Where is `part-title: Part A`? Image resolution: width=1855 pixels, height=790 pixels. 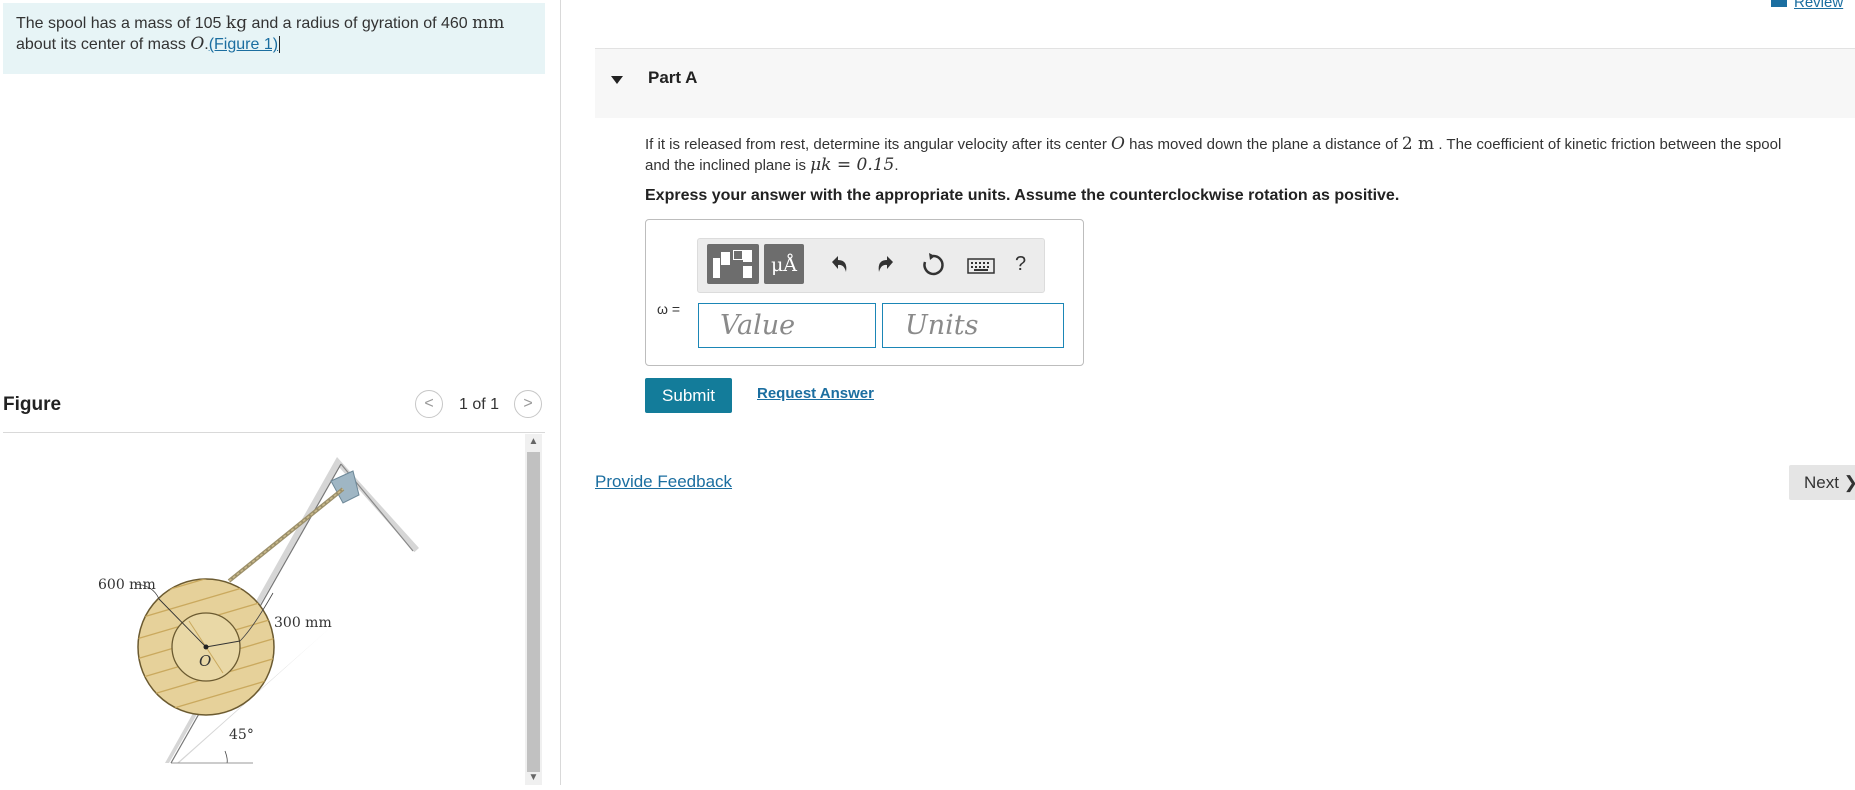 part-title: Part A is located at coordinates (673, 77).